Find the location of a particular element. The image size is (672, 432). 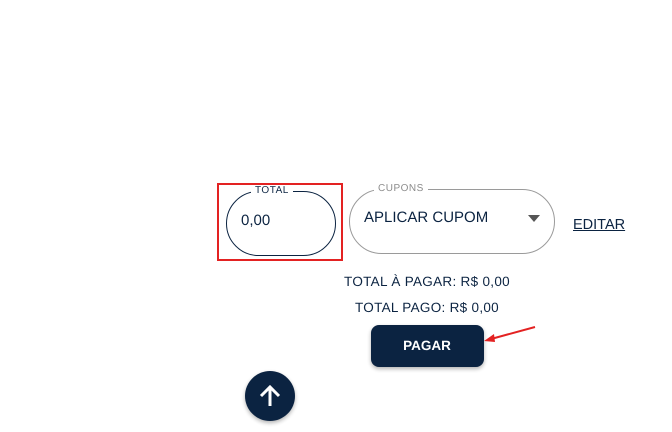

coupon-select: CUPONS APLICAR CUPOM is located at coordinates (452, 219).